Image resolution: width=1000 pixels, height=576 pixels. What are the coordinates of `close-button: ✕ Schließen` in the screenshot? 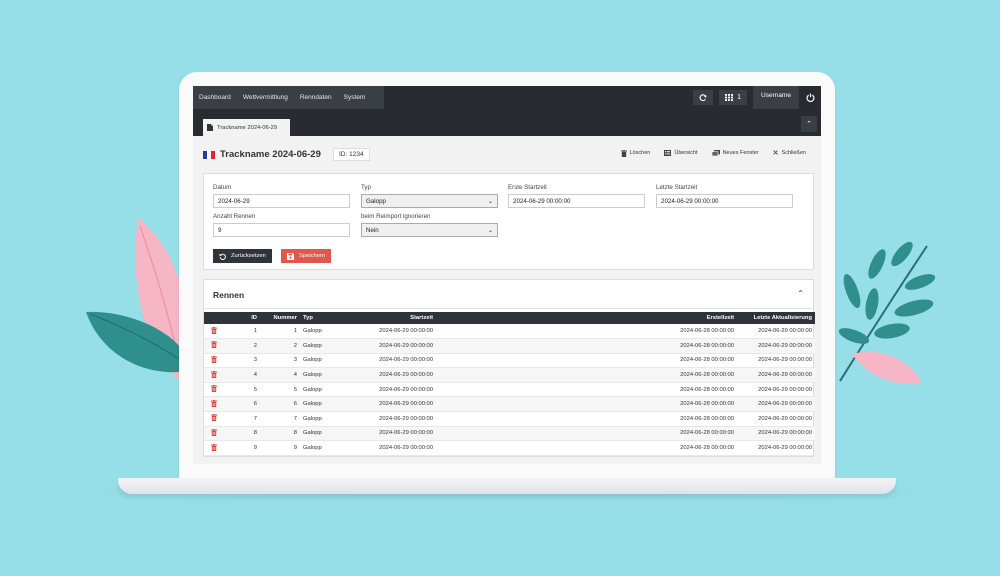 It's located at (789, 153).